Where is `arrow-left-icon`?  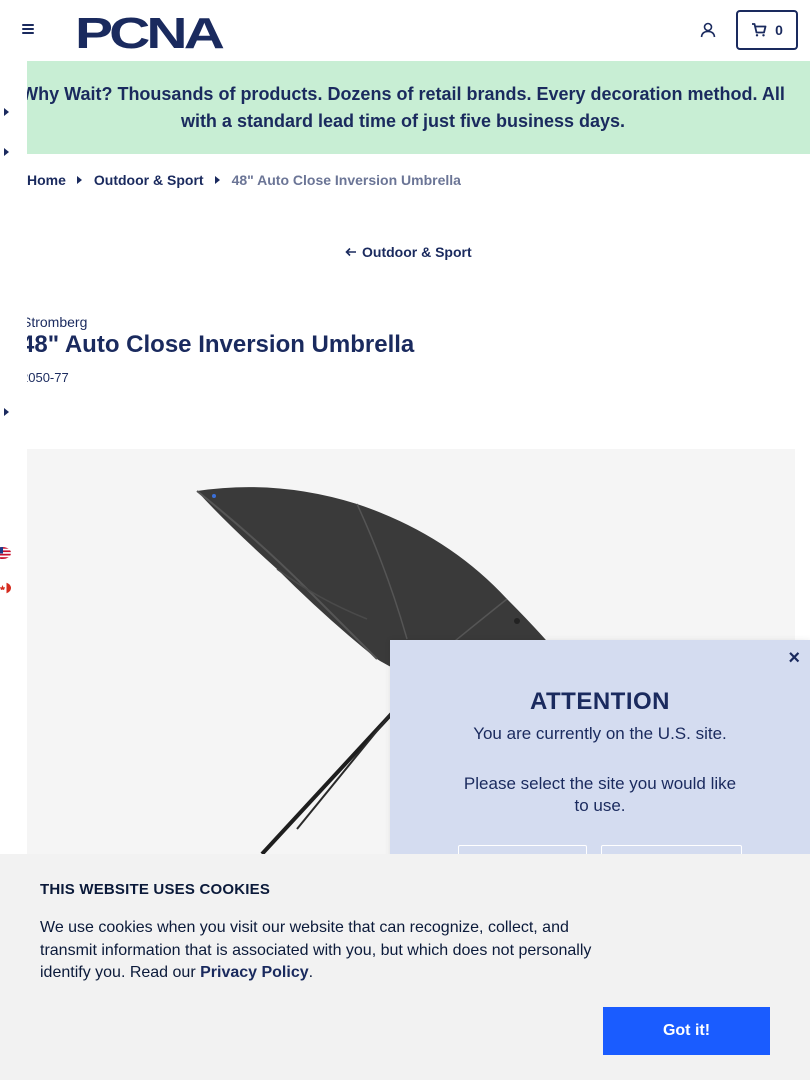
arrow-left-icon is located at coordinates (350, 252).